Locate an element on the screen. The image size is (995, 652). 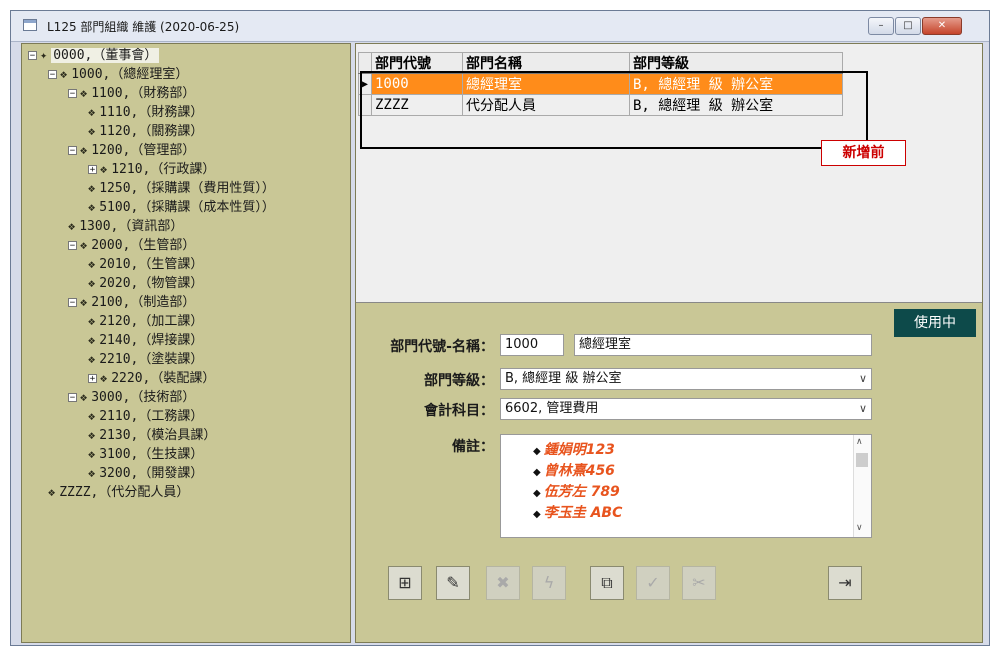
memo-scrollbar: ∧ ∨ is located at coordinates (862, 486).